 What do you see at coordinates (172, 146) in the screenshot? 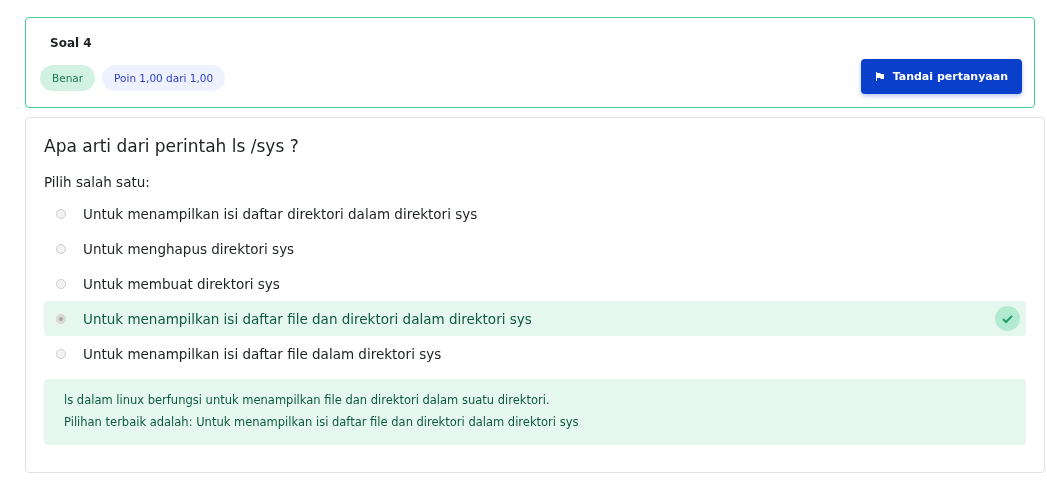
I see `question-text: Apa arti dari perintah ls /sys ?` at bounding box center [172, 146].